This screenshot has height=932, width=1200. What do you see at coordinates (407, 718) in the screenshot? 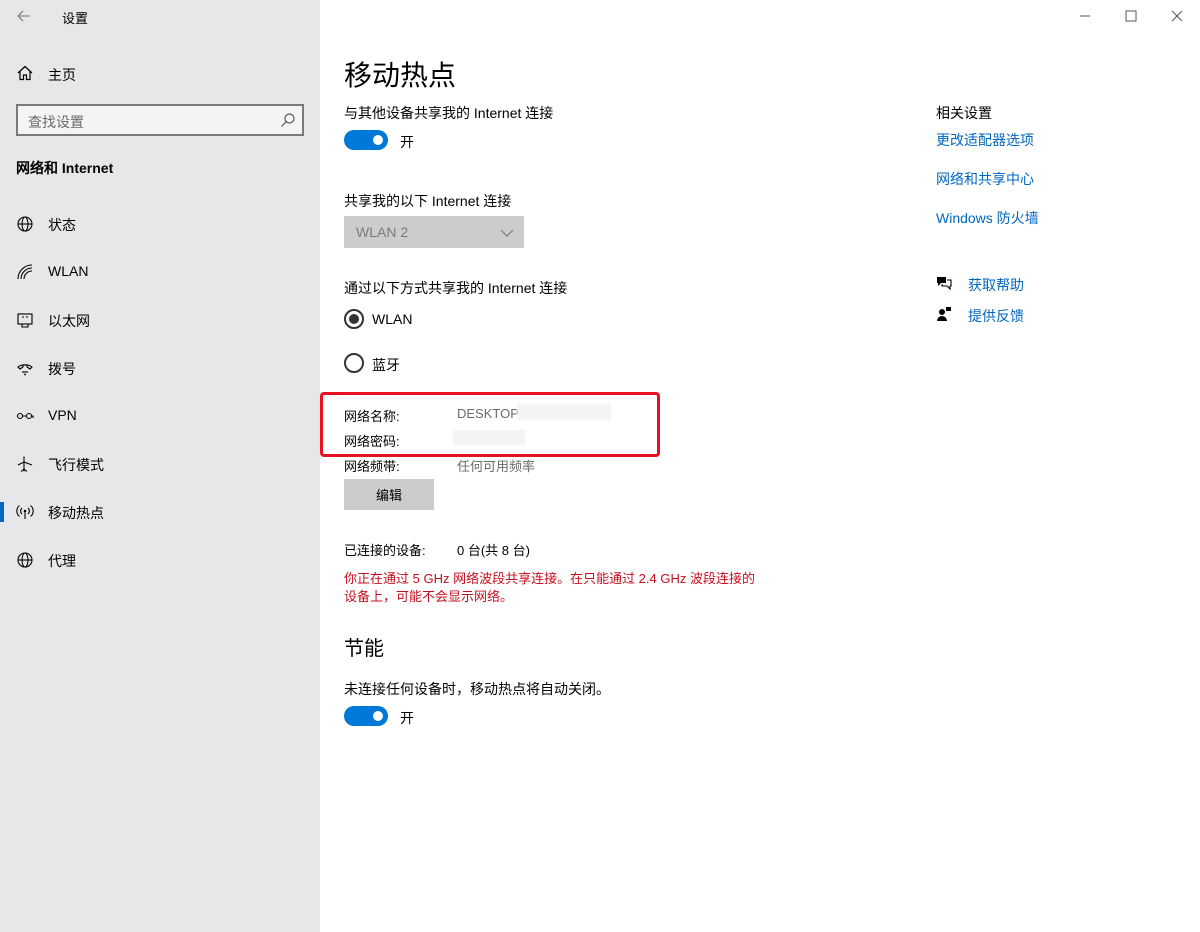
I see `power-saving-toggle-state: 开` at bounding box center [407, 718].